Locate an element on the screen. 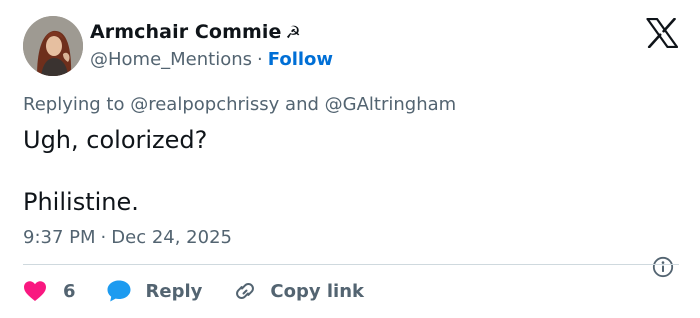 The width and height of the screenshot is (700, 318). like-button: 6 is located at coordinates (49, 291).